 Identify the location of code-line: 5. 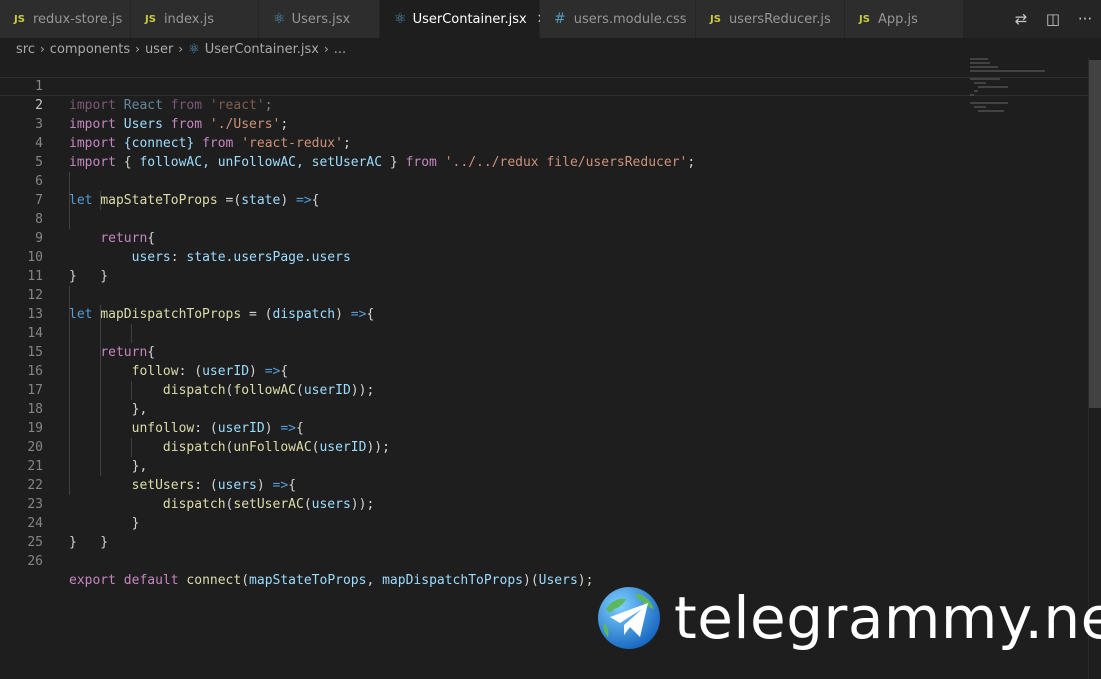
(544, 152).